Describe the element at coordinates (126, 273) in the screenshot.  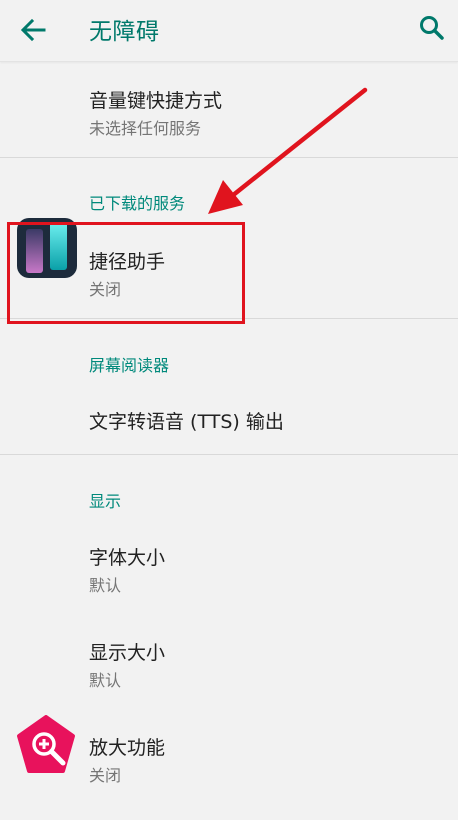
I see `annotation-highlight-box` at that location.